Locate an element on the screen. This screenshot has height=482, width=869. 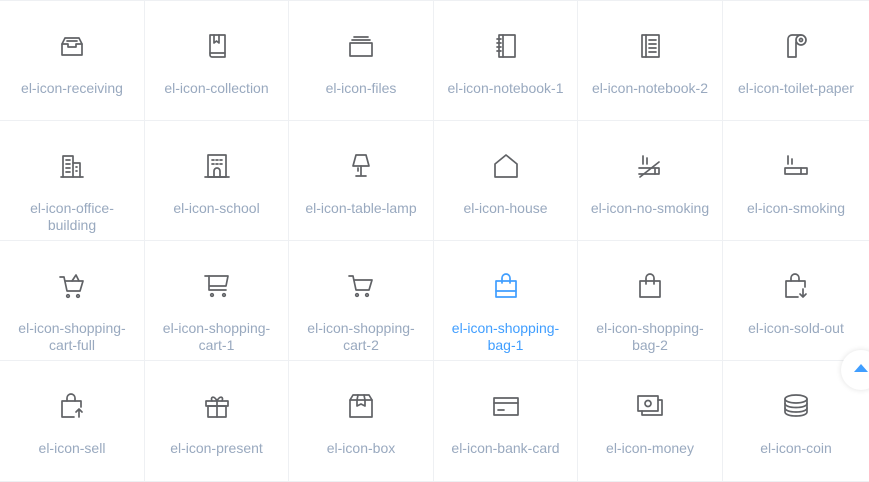
toilet-paper-icon is located at coordinates (796, 46).